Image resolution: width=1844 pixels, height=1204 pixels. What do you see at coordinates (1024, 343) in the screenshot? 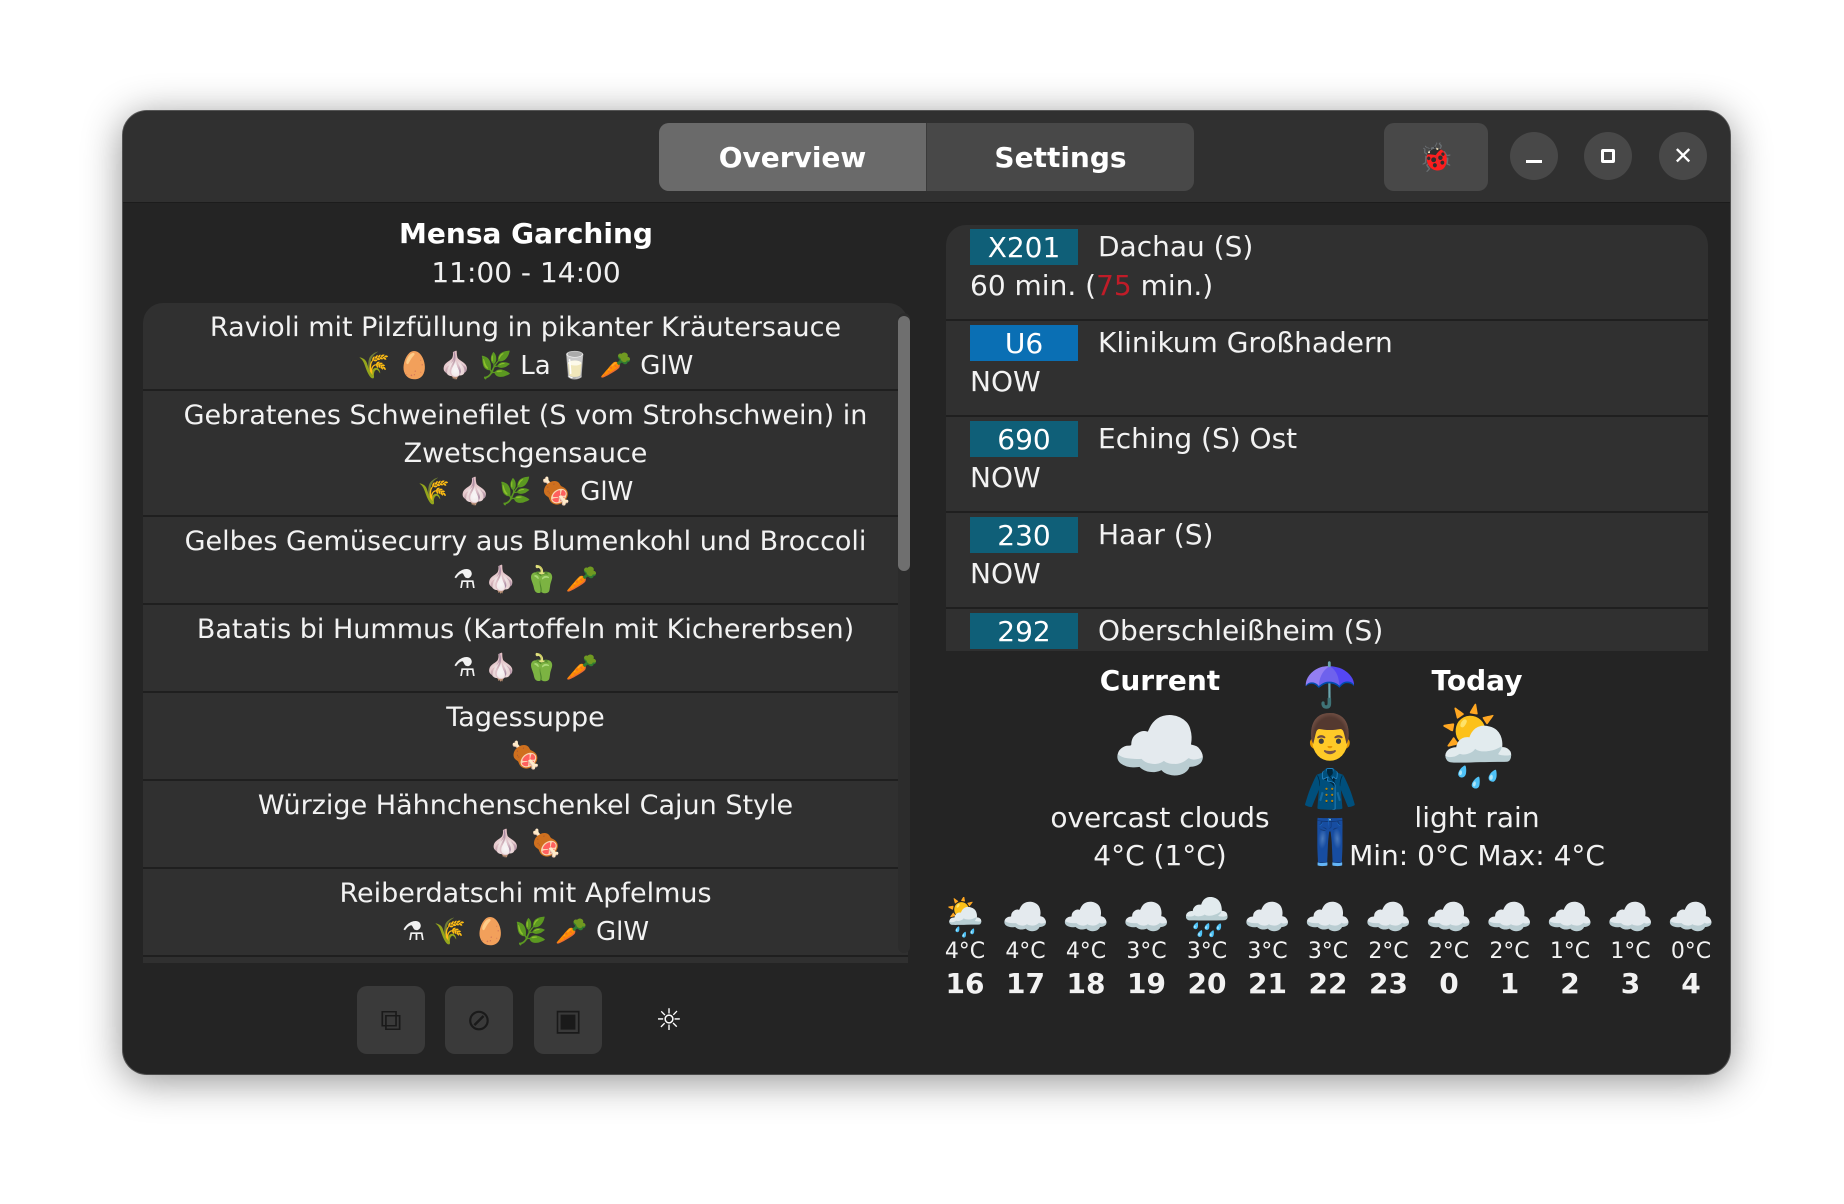
I see `line-badge: U6` at bounding box center [1024, 343].